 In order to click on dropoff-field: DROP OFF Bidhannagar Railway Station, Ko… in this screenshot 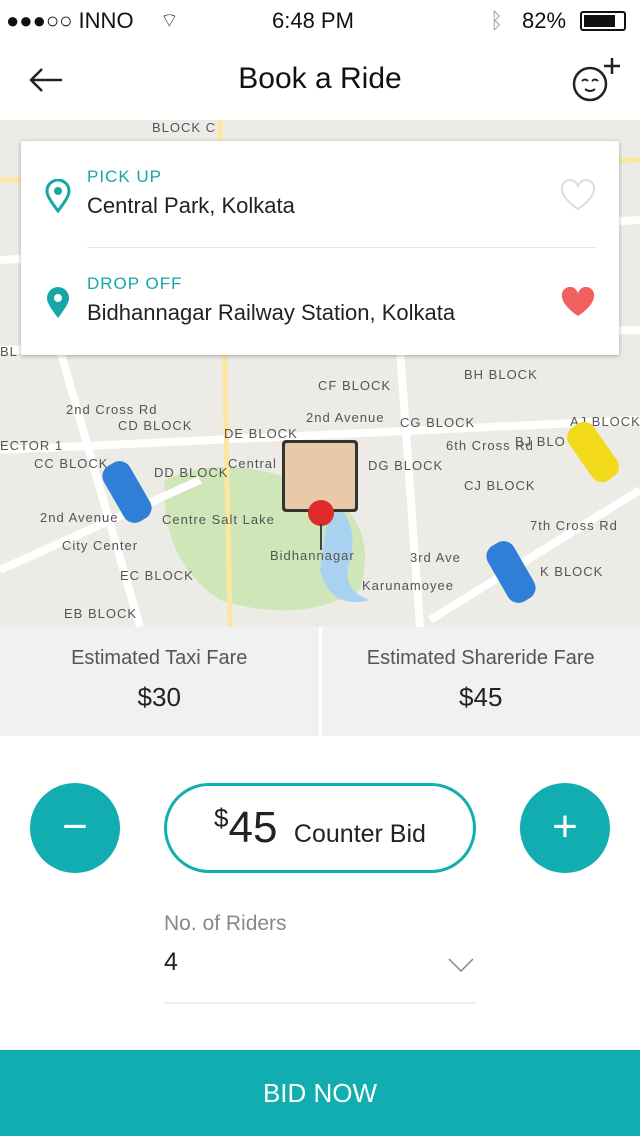, I will do `click(271, 300)`.